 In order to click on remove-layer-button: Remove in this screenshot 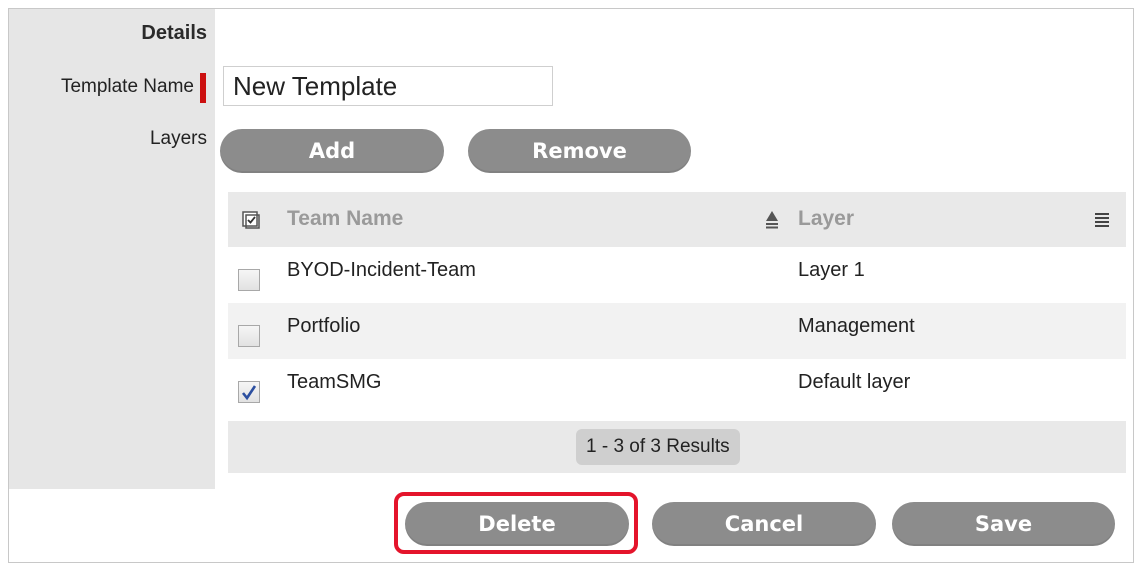, I will do `click(579, 151)`.